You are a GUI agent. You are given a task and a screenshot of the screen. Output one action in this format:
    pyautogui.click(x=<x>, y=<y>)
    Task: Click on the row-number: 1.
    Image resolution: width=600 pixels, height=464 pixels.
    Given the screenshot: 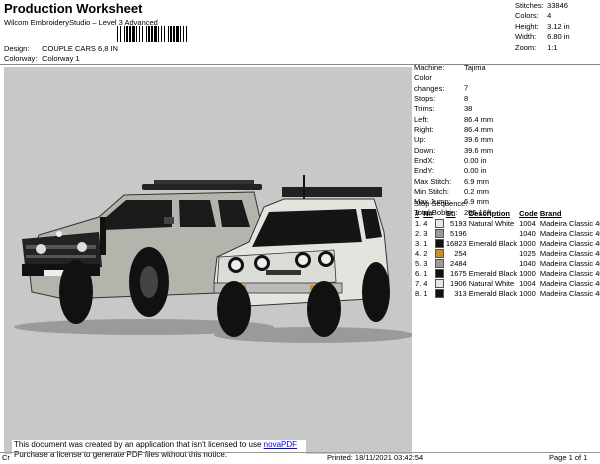 What is the action you would take?
    pyautogui.click(x=418, y=223)
    